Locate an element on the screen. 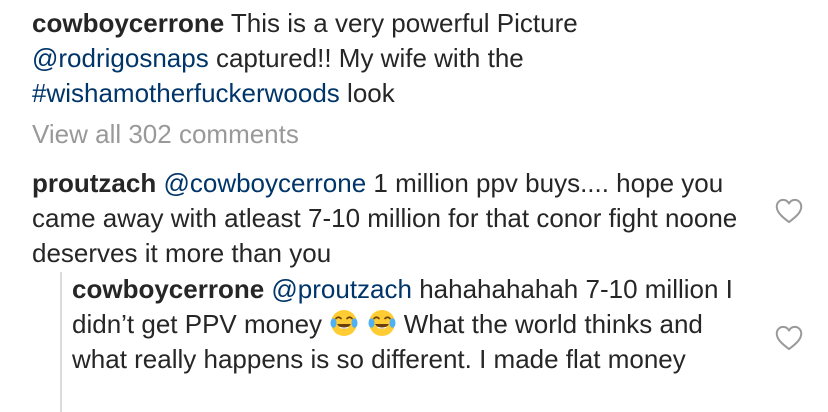 Image resolution: width=828 pixels, height=412 pixels. reply-mention: @proutzach is located at coordinates (341, 289).